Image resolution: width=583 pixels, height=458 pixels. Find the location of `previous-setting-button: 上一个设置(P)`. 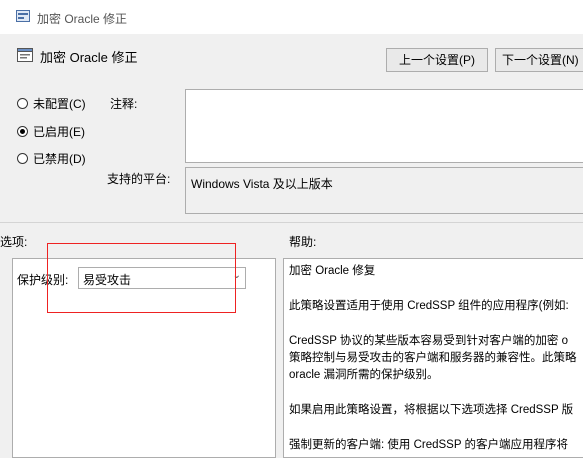

previous-setting-button: 上一个设置(P) is located at coordinates (437, 60).